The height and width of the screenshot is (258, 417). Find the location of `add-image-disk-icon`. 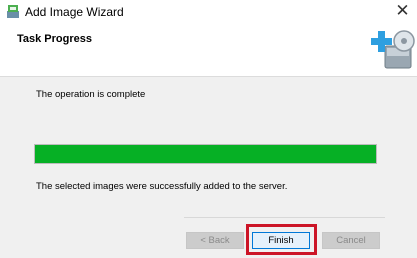

add-image-disk-icon is located at coordinates (393, 49).